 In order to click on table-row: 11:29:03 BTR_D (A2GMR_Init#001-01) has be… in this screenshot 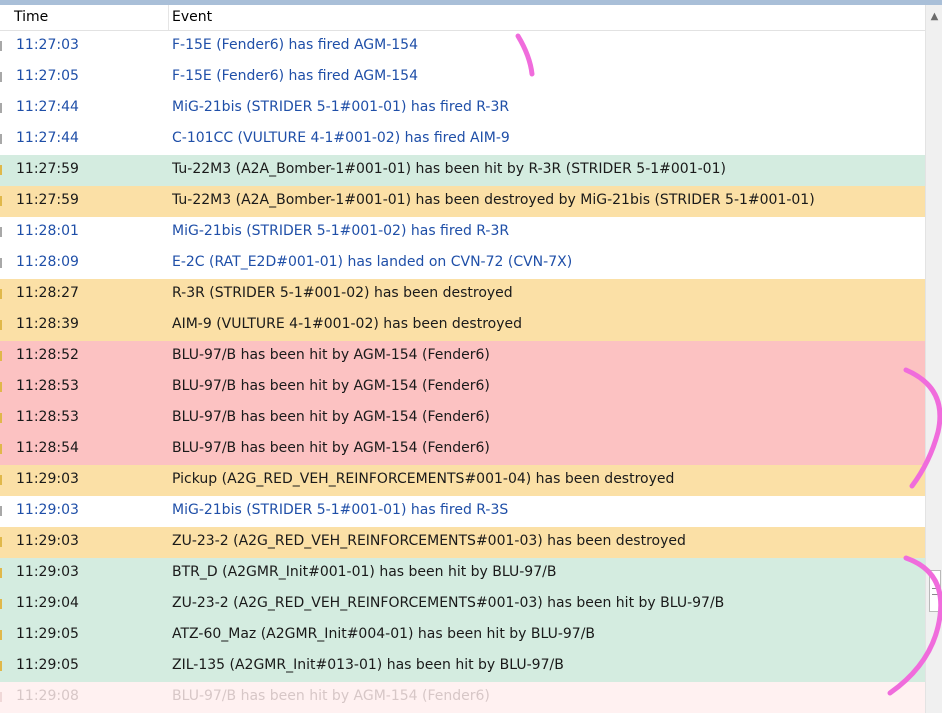, I will do `click(462, 573)`.